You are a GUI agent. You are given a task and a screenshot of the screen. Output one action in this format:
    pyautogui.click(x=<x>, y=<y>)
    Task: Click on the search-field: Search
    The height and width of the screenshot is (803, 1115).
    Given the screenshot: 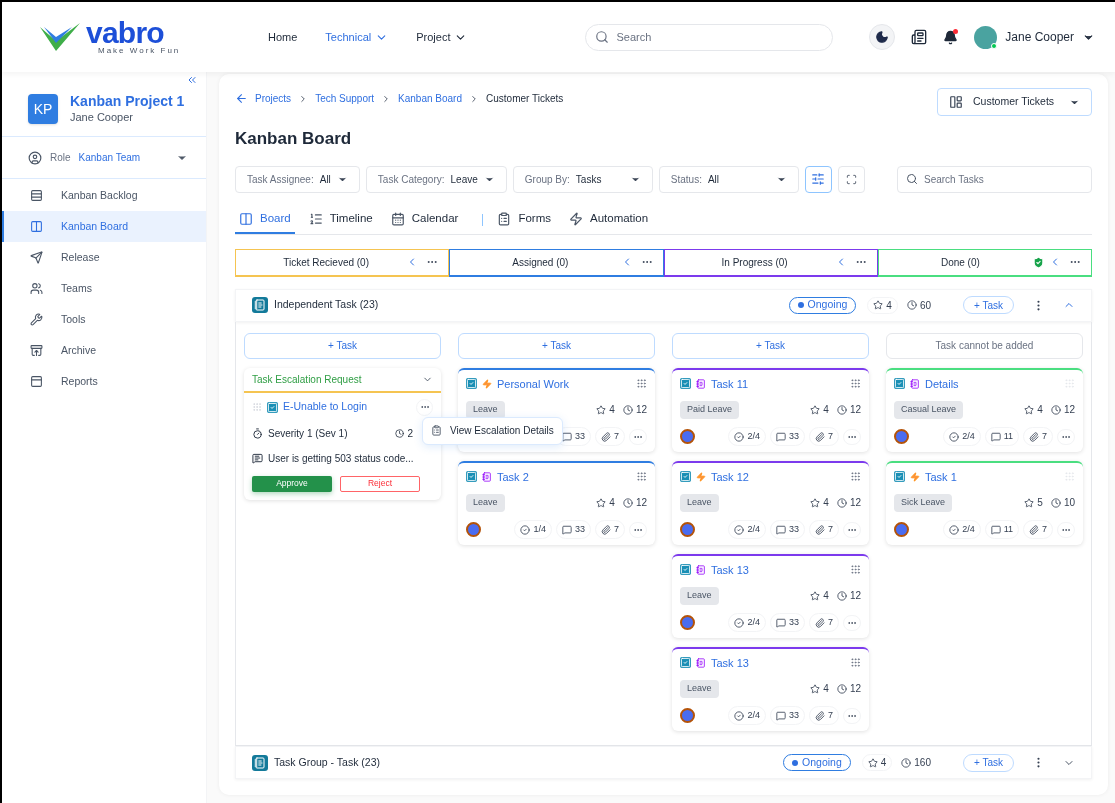 What is the action you would take?
    pyautogui.click(x=709, y=37)
    